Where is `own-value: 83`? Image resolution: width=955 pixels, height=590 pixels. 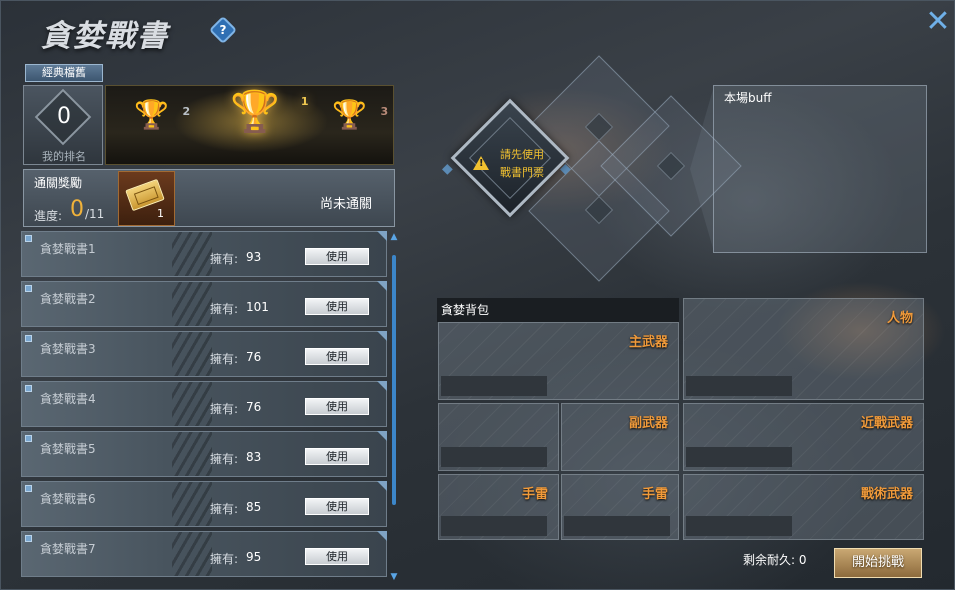 own-value: 83 is located at coordinates (254, 457).